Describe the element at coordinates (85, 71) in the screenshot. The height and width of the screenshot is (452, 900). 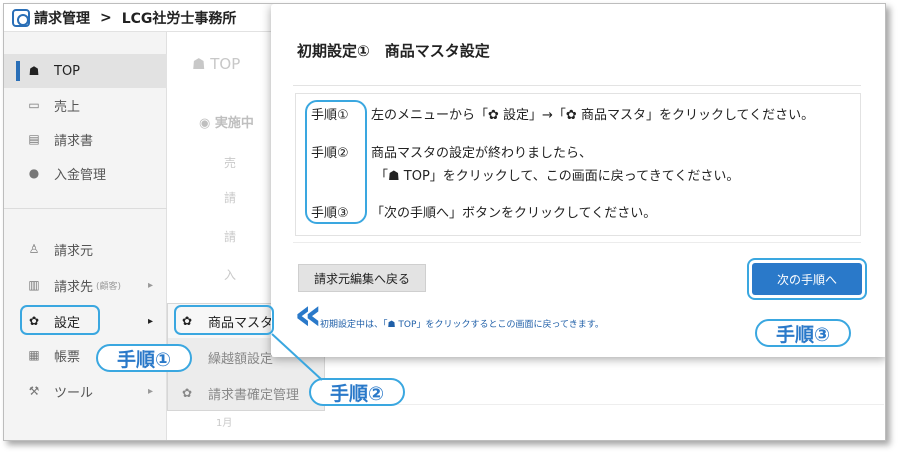
I see `sidebar-item-top: ☗ TOP` at that location.